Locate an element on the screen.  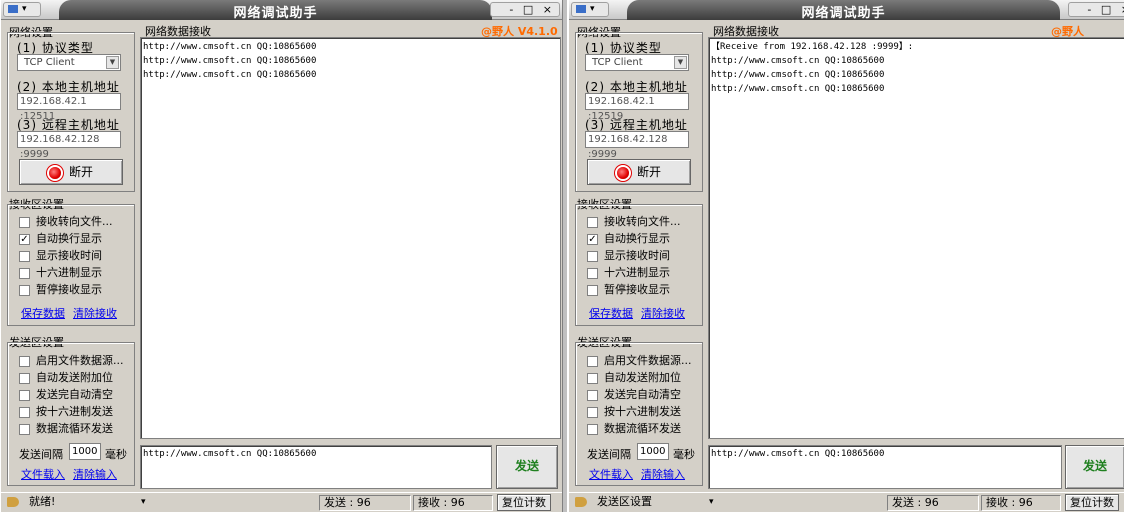
option-label: 自动换行显示 is located at coordinates (69, 238).